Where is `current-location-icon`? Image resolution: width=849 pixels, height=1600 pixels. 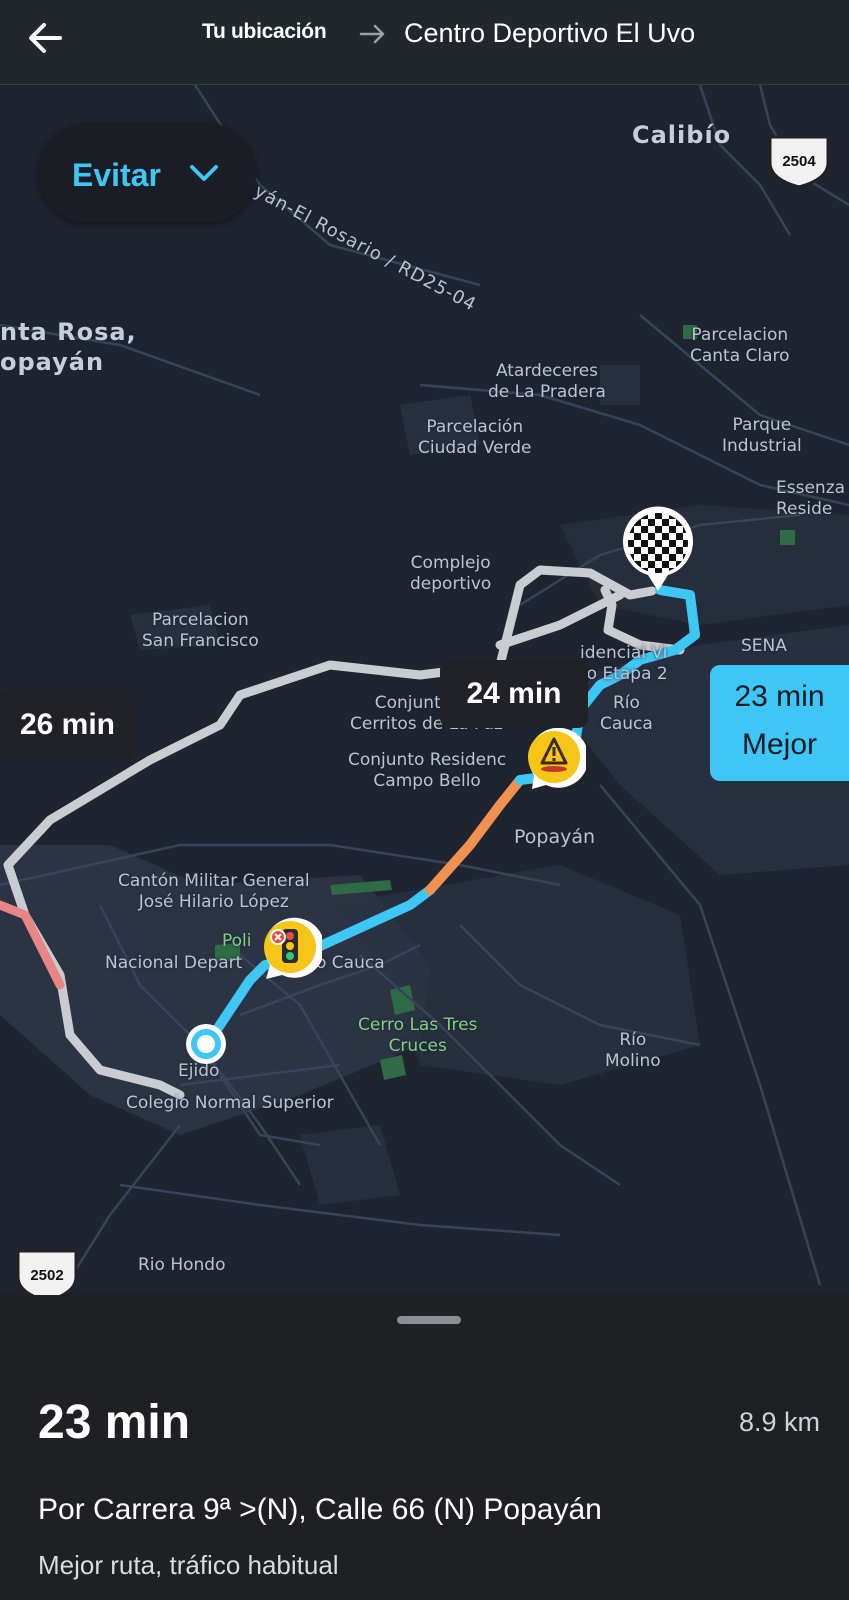
current-location-icon is located at coordinates (206, 1044).